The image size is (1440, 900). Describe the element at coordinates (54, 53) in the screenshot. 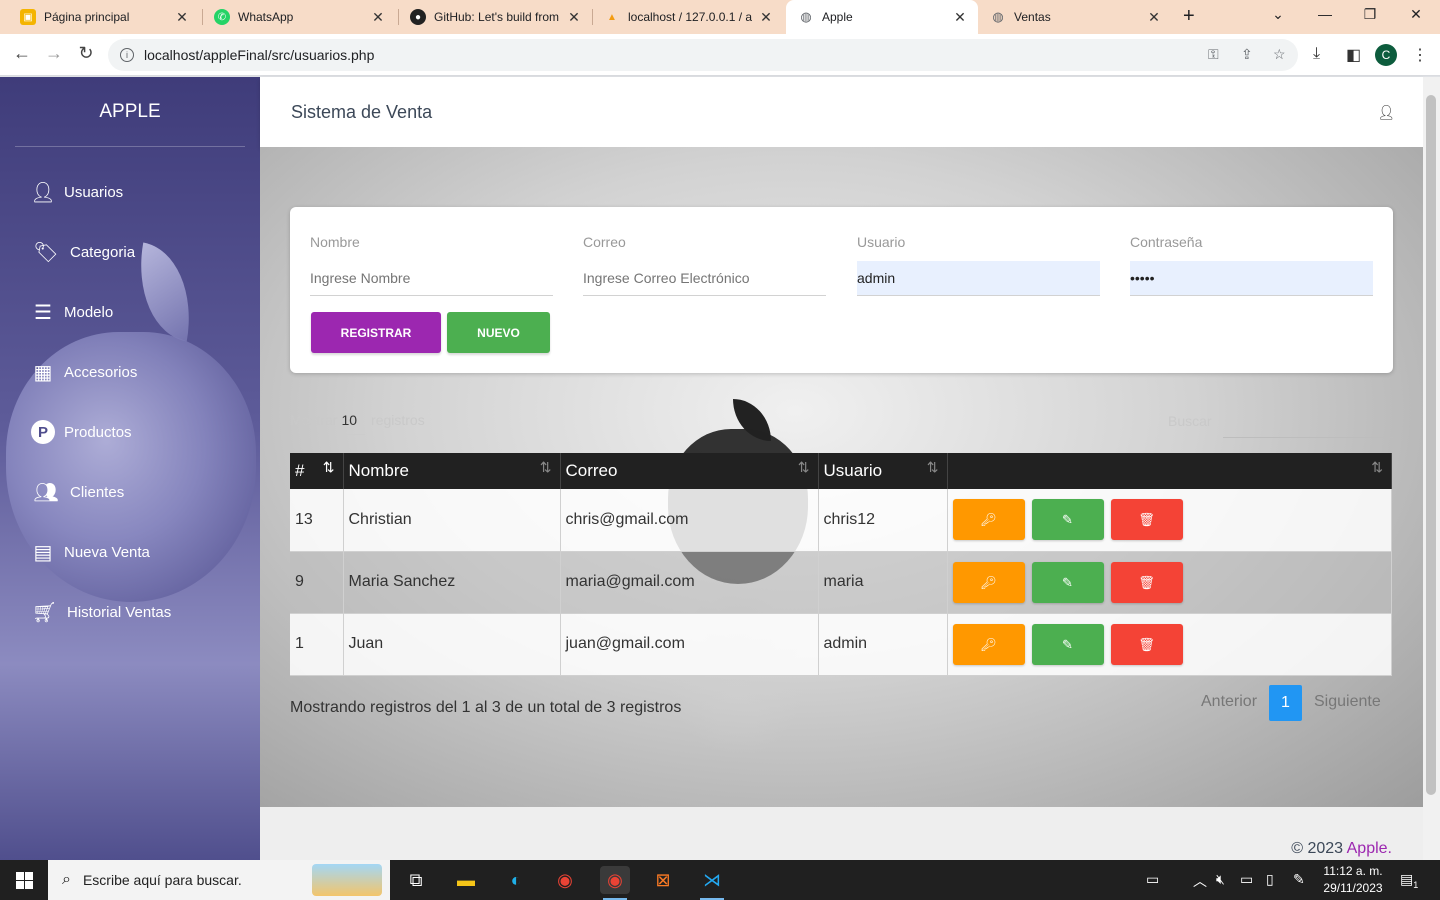

I see `forward-icon: →` at that location.